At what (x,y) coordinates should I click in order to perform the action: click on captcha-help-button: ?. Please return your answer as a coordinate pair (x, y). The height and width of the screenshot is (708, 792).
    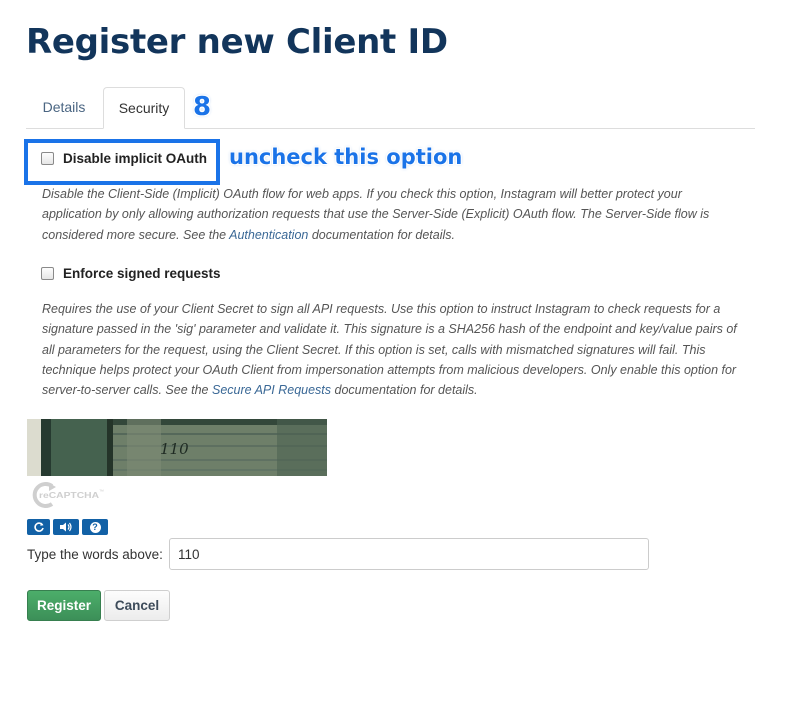
    Looking at the image, I should click on (95, 527).